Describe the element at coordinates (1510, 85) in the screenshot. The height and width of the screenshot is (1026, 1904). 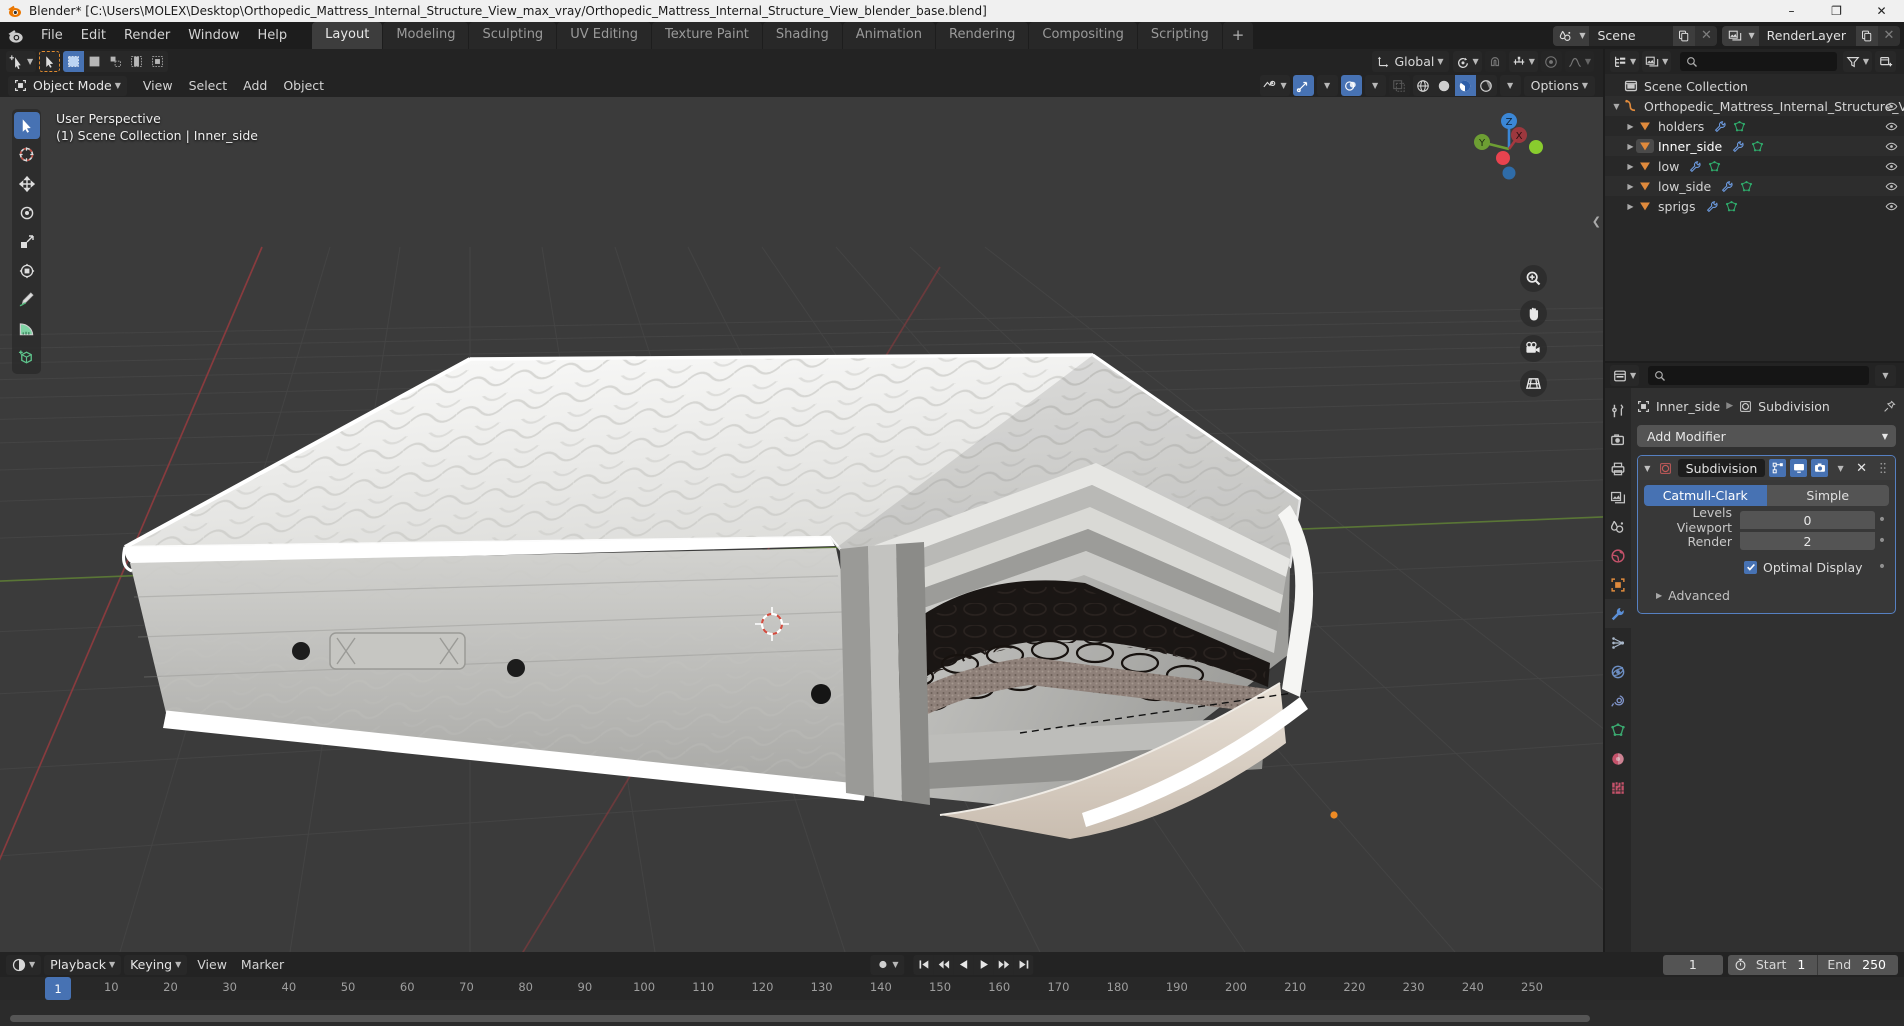
I see `shading-dropdown: ▼` at that location.